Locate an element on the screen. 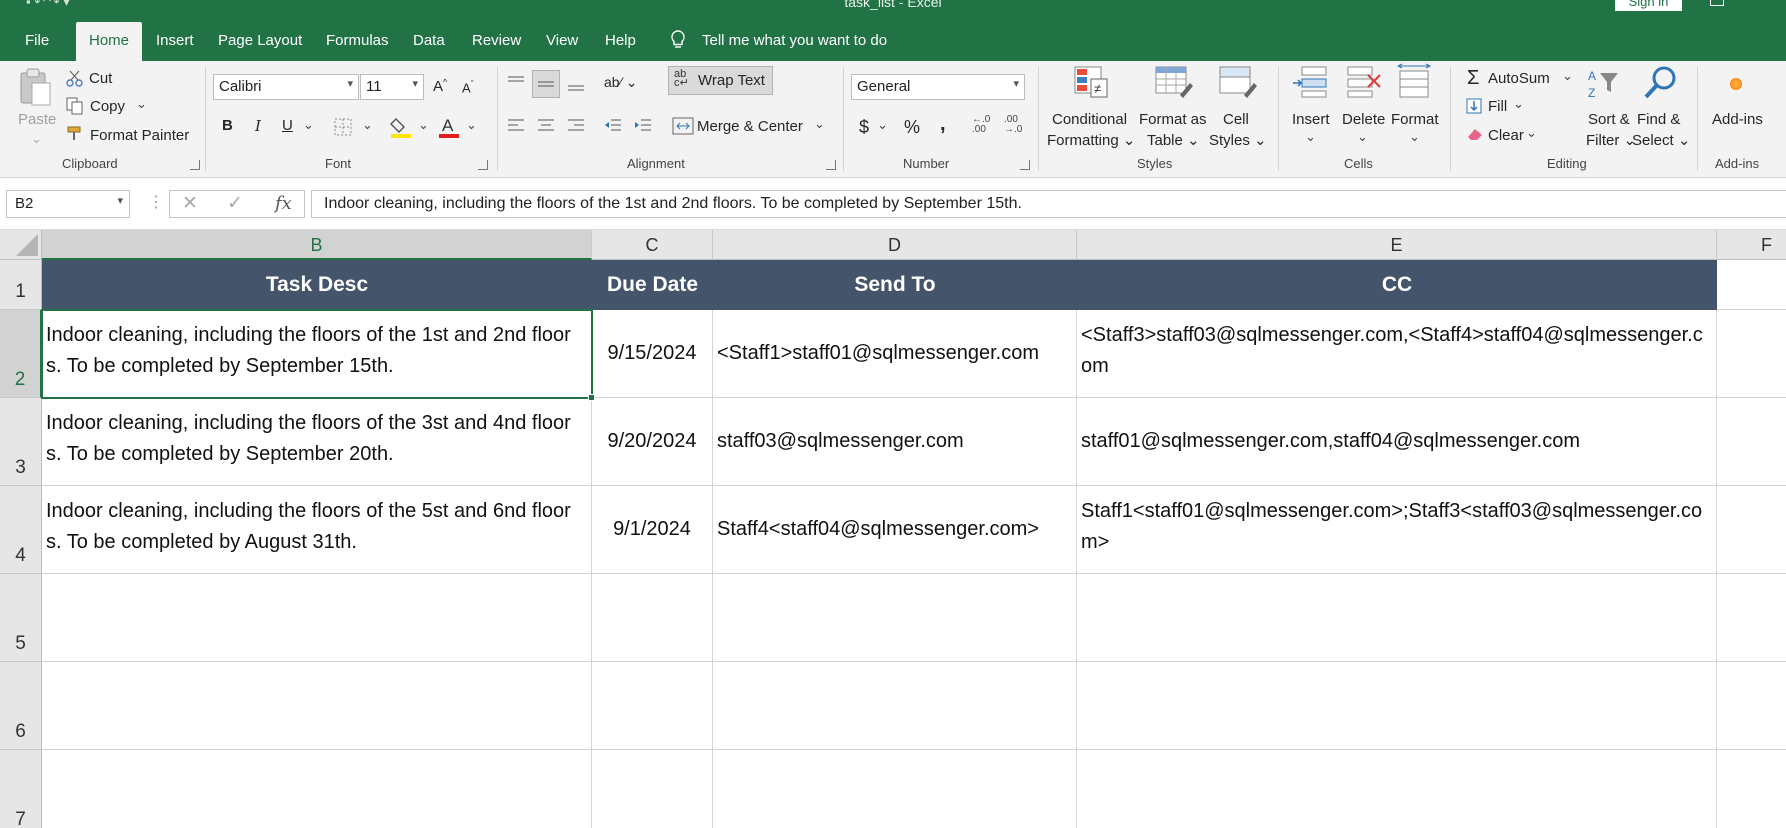 The width and height of the screenshot is (1786, 828). tell-me-search: Tell me what you want to do is located at coordinates (794, 40).